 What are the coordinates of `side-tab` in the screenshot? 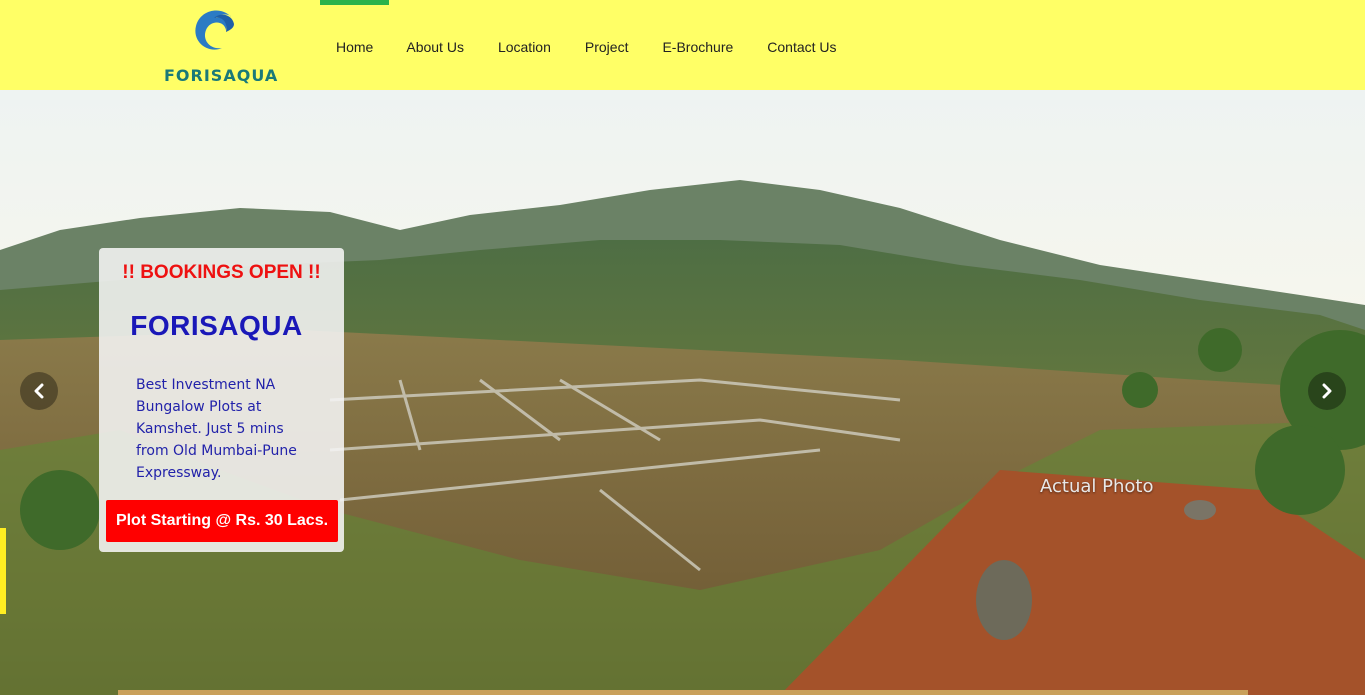 It's located at (3, 571).